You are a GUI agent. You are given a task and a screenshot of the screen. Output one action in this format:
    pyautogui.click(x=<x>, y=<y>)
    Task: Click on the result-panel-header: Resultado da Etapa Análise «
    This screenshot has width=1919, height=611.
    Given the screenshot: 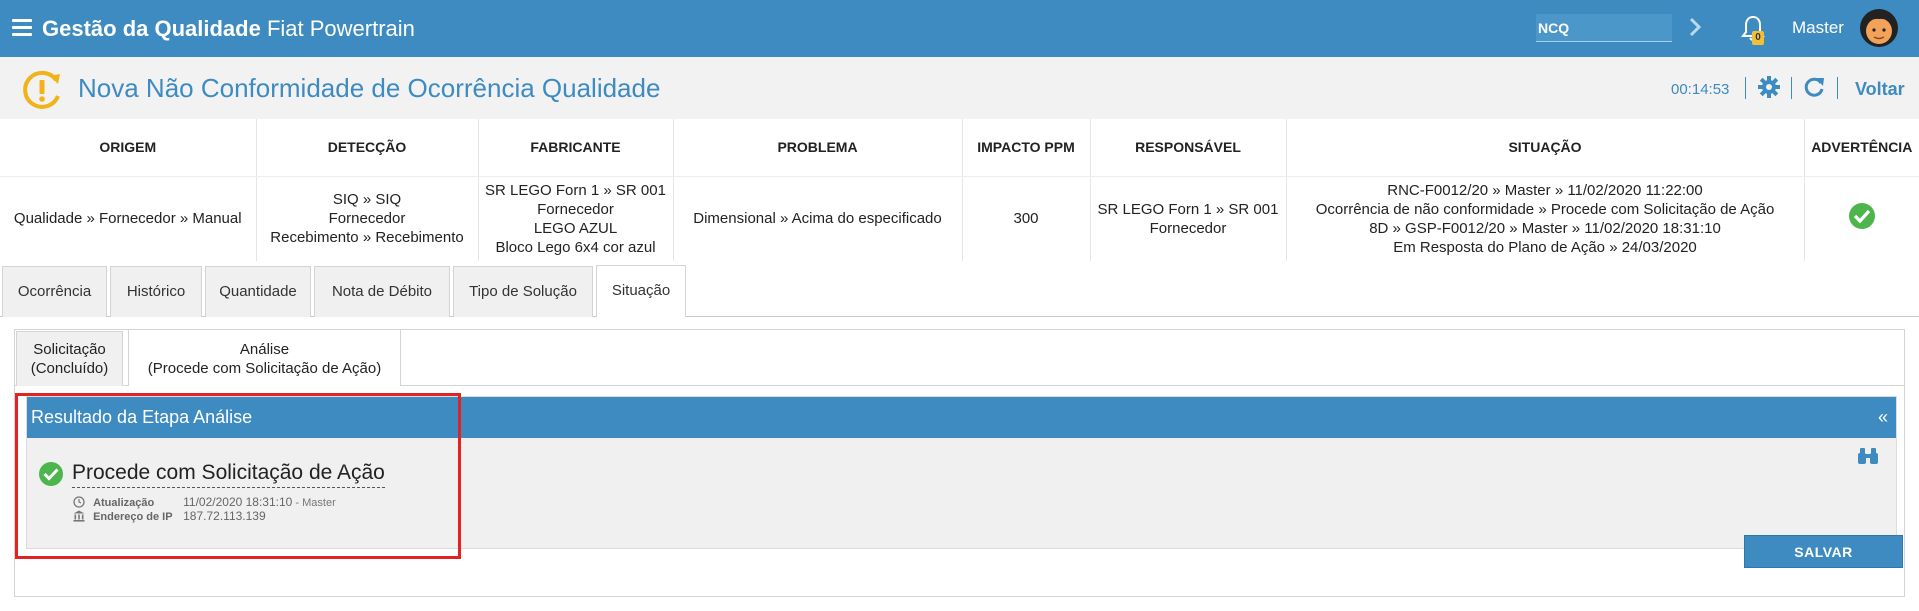 What is the action you would take?
    pyautogui.click(x=961, y=417)
    